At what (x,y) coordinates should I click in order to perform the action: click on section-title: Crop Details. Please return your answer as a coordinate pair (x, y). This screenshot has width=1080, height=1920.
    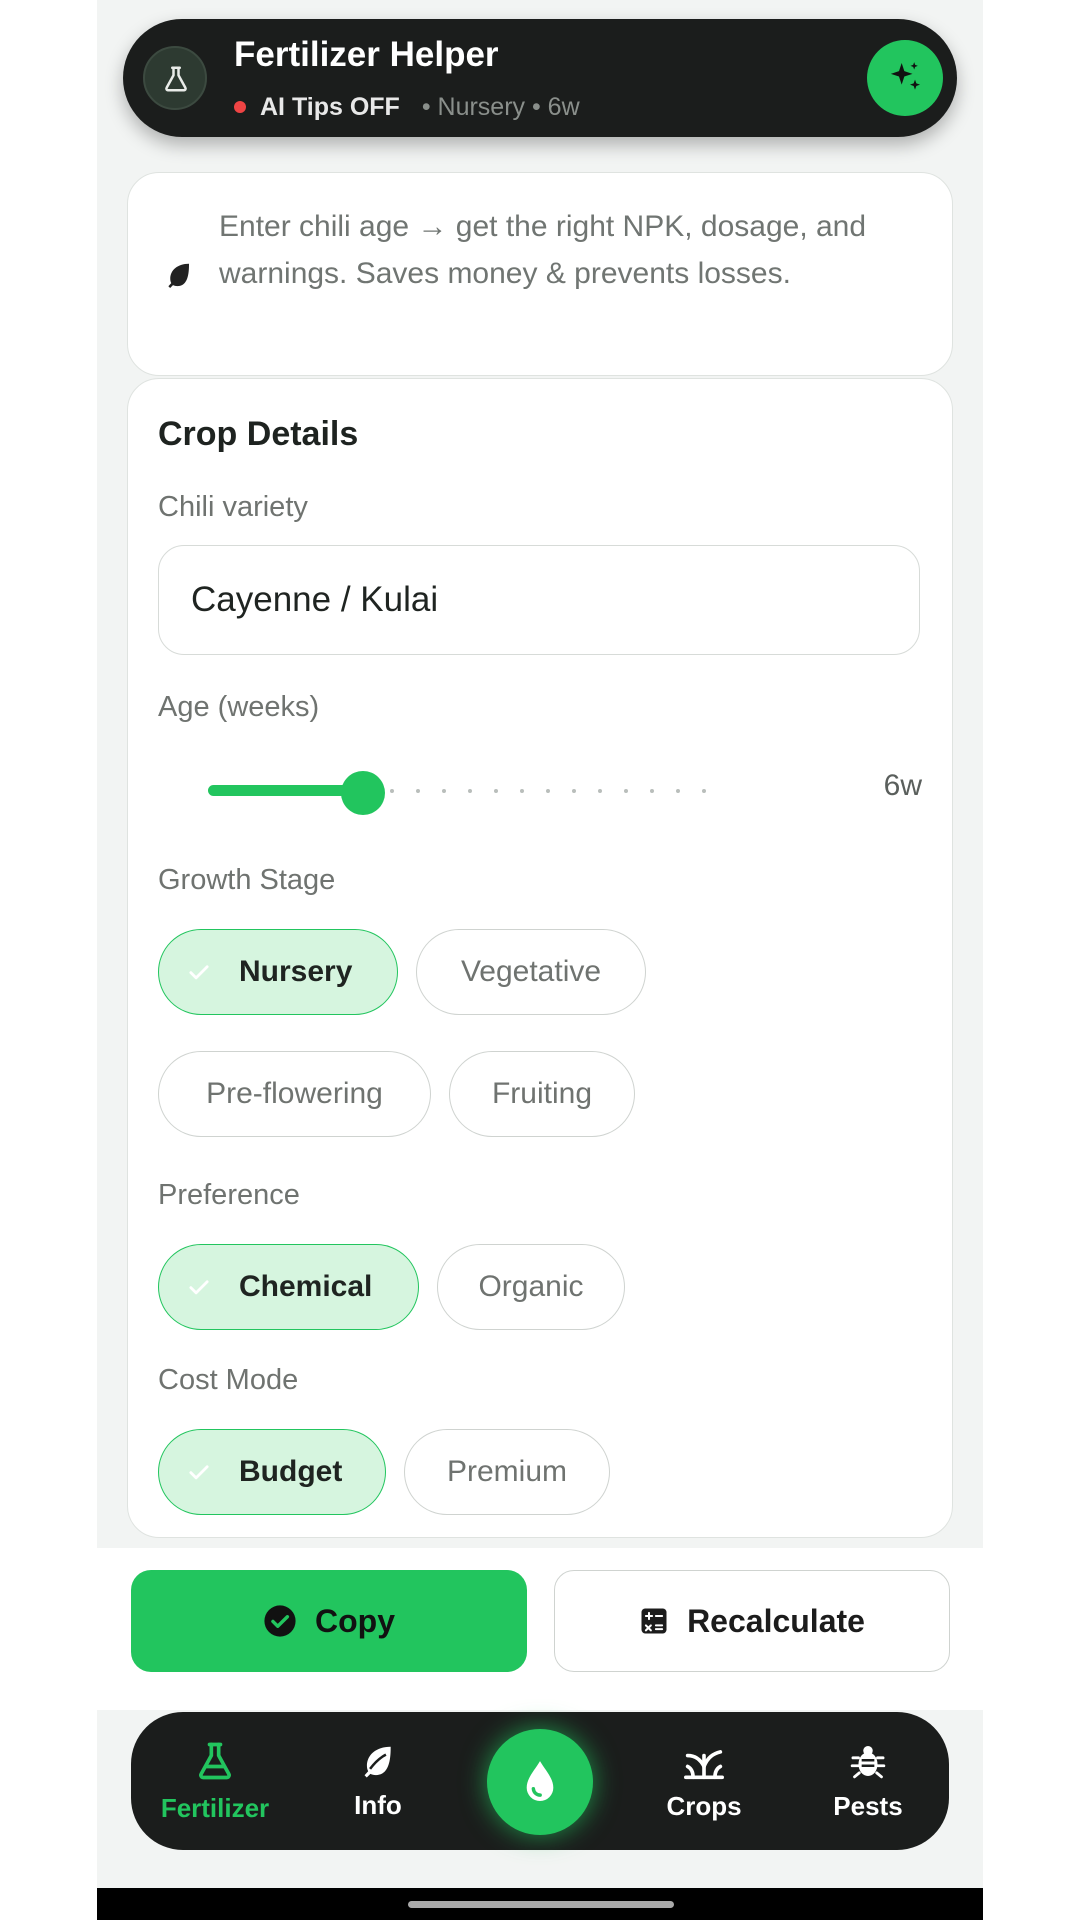
    Looking at the image, I should click on (258, 434).